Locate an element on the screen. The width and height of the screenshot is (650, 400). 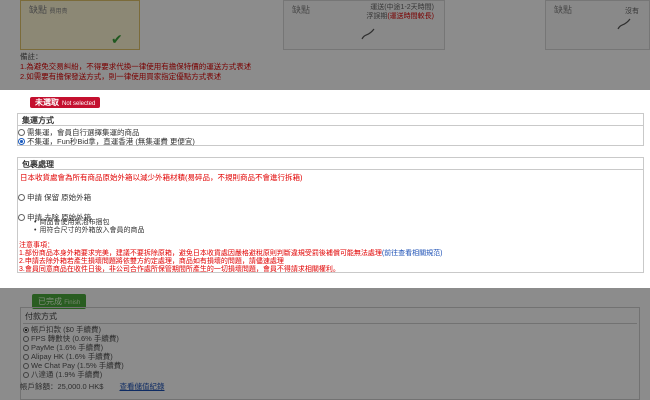
rules-link: (前往查看相關規范) is located at coordinates (412, 253).